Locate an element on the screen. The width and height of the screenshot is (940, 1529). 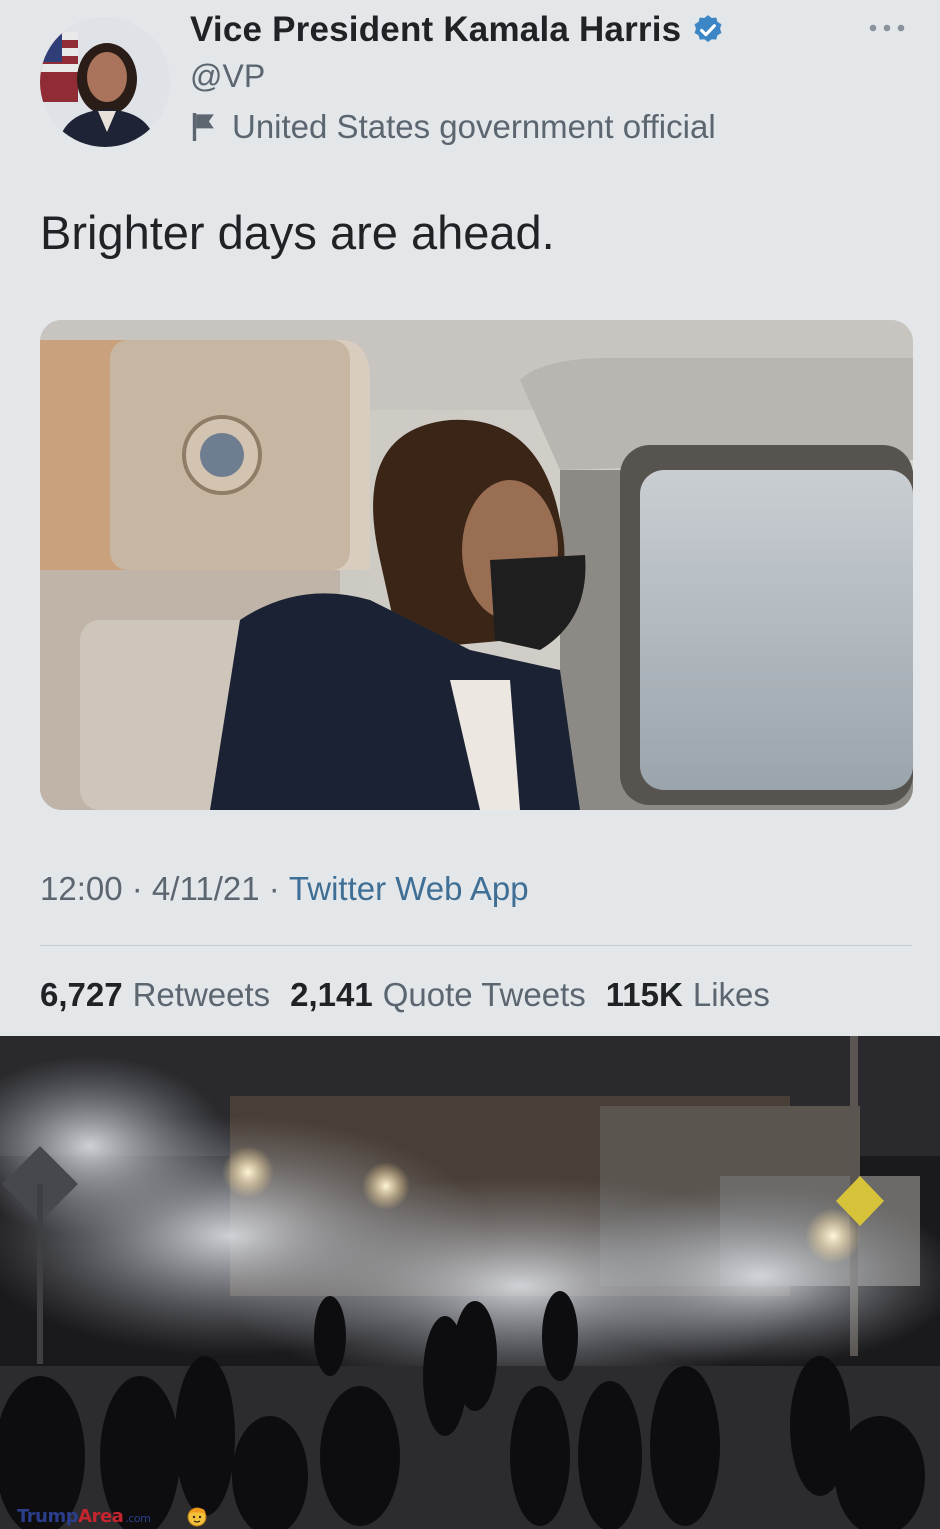
more-options-icon is located at coordinates (887, 28).